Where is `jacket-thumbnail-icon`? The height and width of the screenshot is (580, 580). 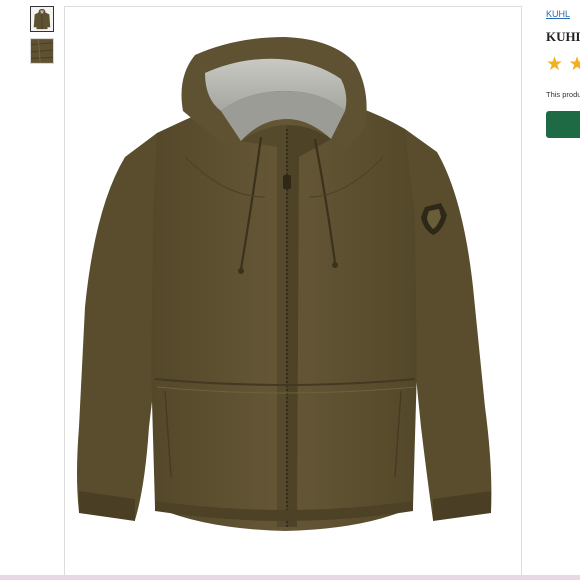
jacket-thumbnail-icon is located at coordinates (42, 19).